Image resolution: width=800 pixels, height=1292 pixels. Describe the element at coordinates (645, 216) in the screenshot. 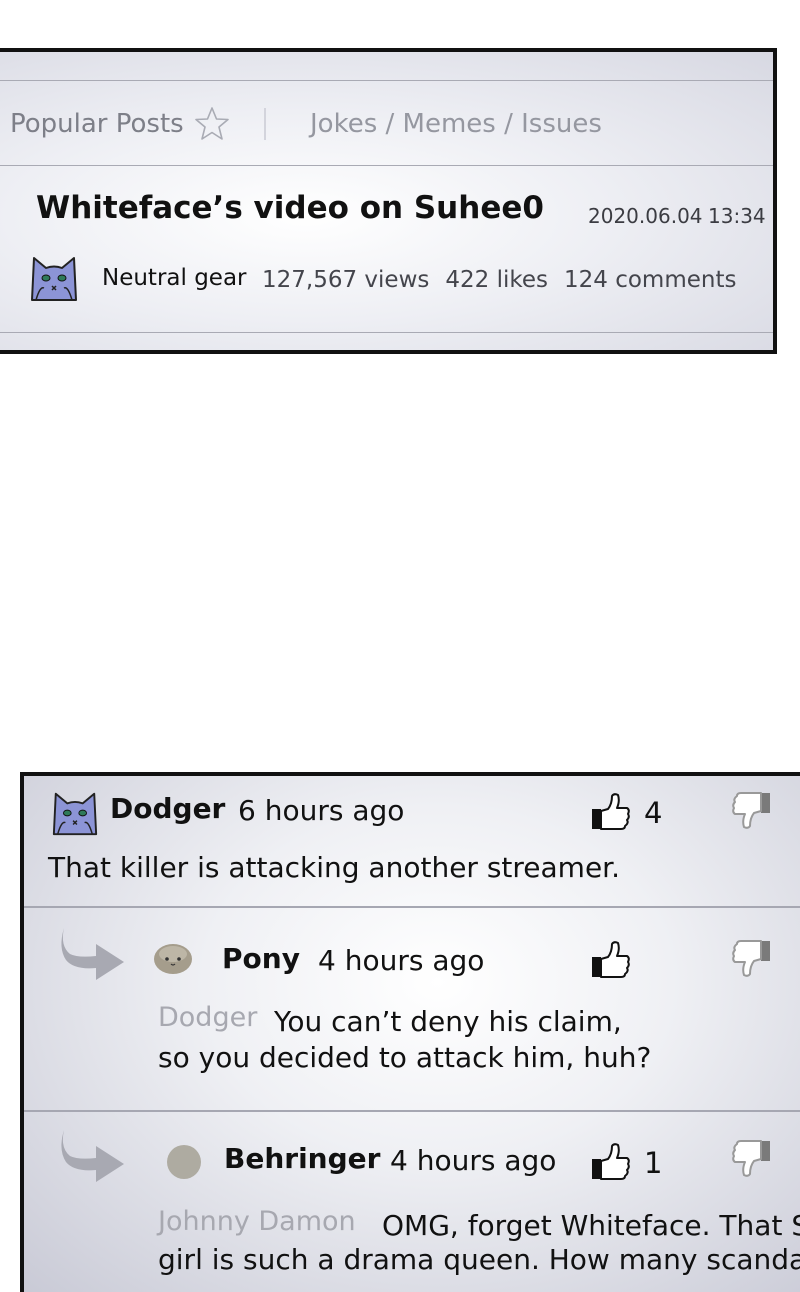

I see `post-date: 2020.06.04` at that location.